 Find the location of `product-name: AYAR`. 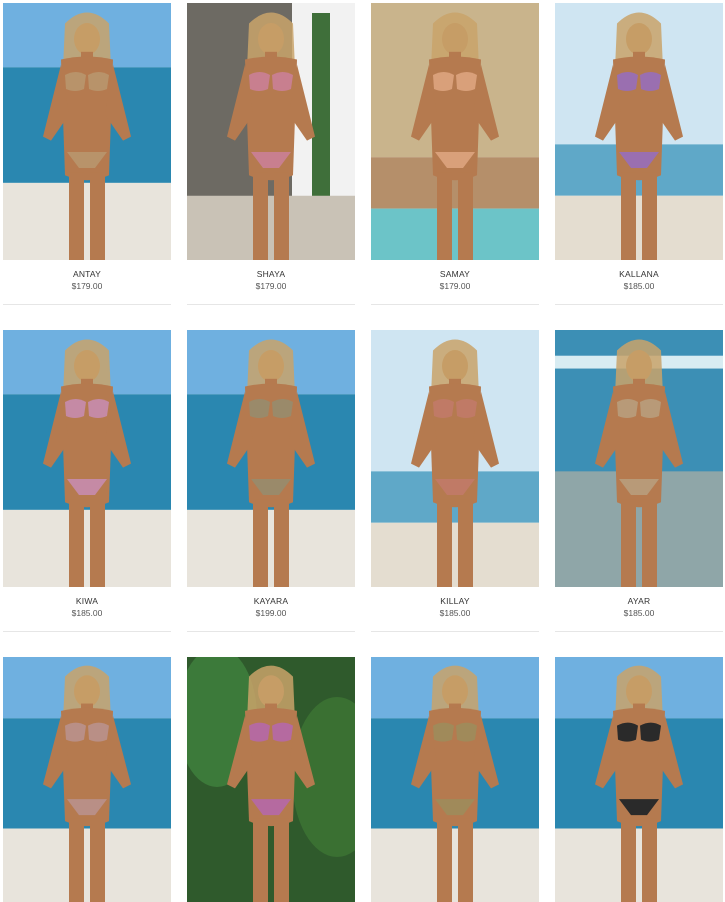

product-name: AYAR is located at coordinates (639, 601).